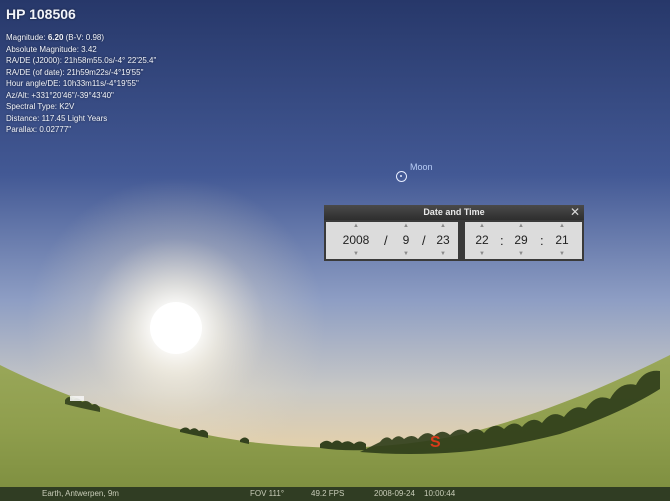 This screenshot has height=501, width=670. I want to click on time-panel: ▲ 22 ▼ : ▲ 29 ▼ : ▲ 21 ▼, so click(523, 240).